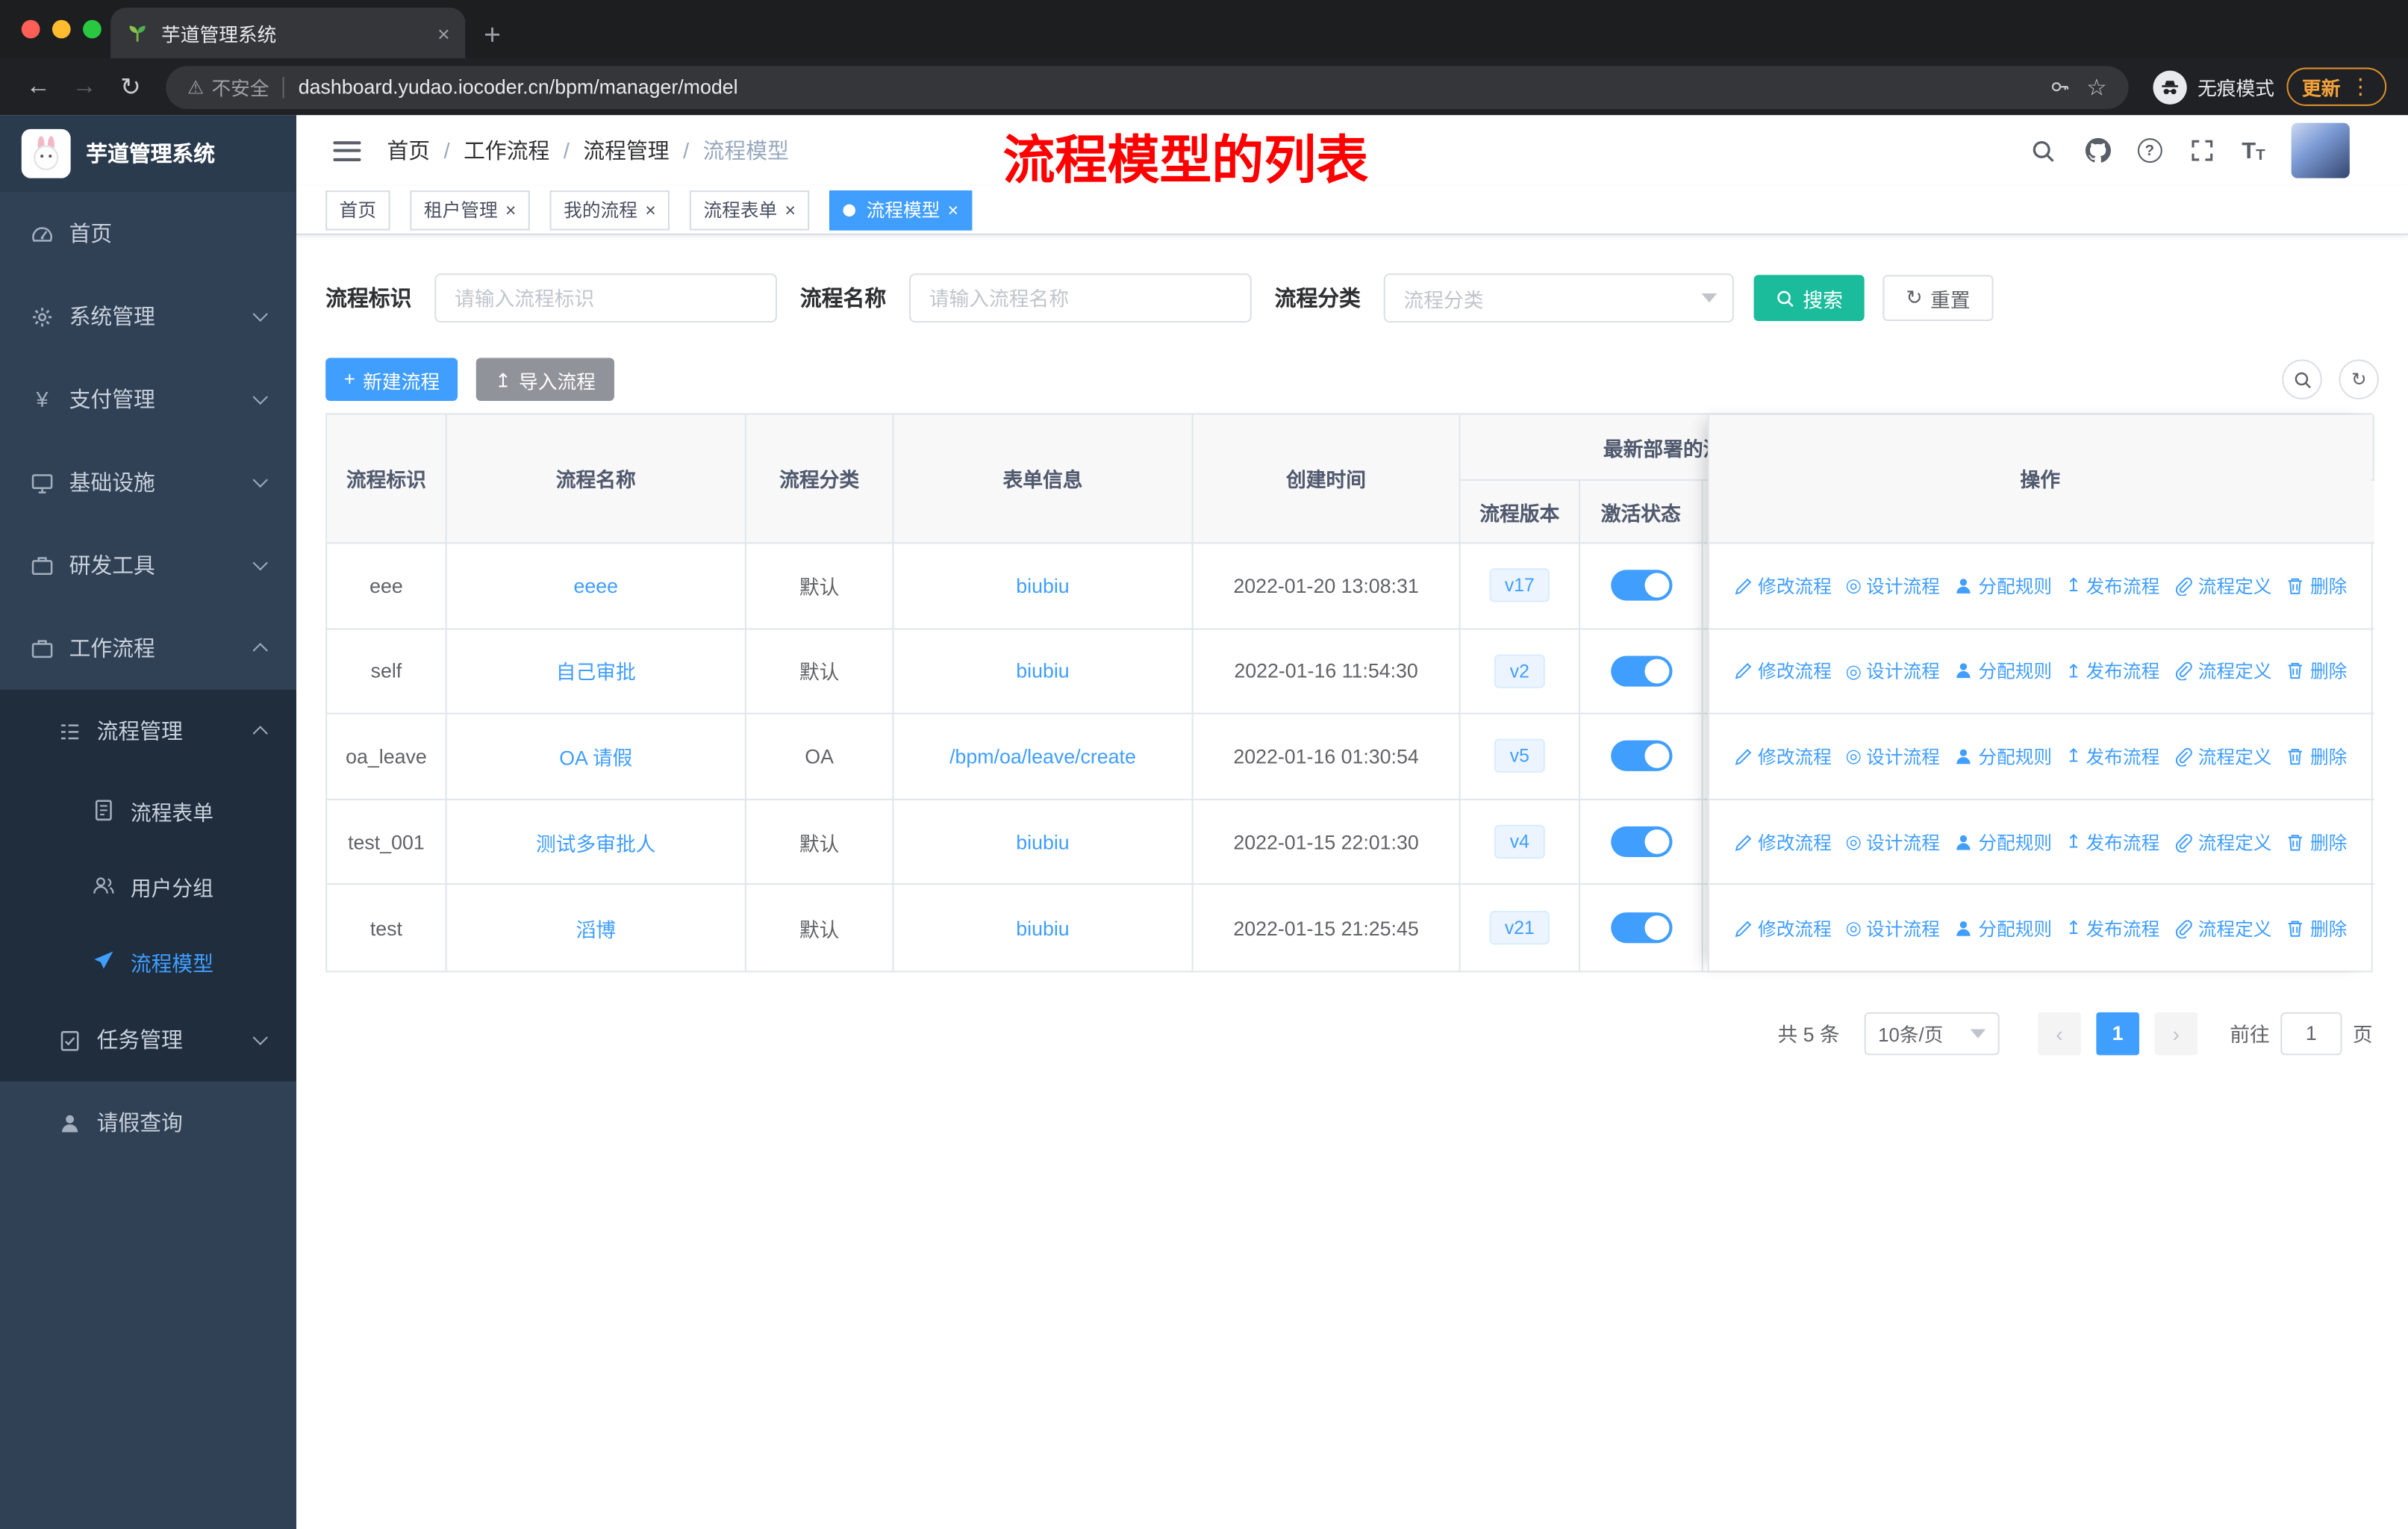 The width and height of the screenshot is (2408, 1529). What do you see at coordinates (148, 731) in the screenshot?
I see `sidebar-item-process-mgmt: 流程管理` at bounding box center [148, 731].